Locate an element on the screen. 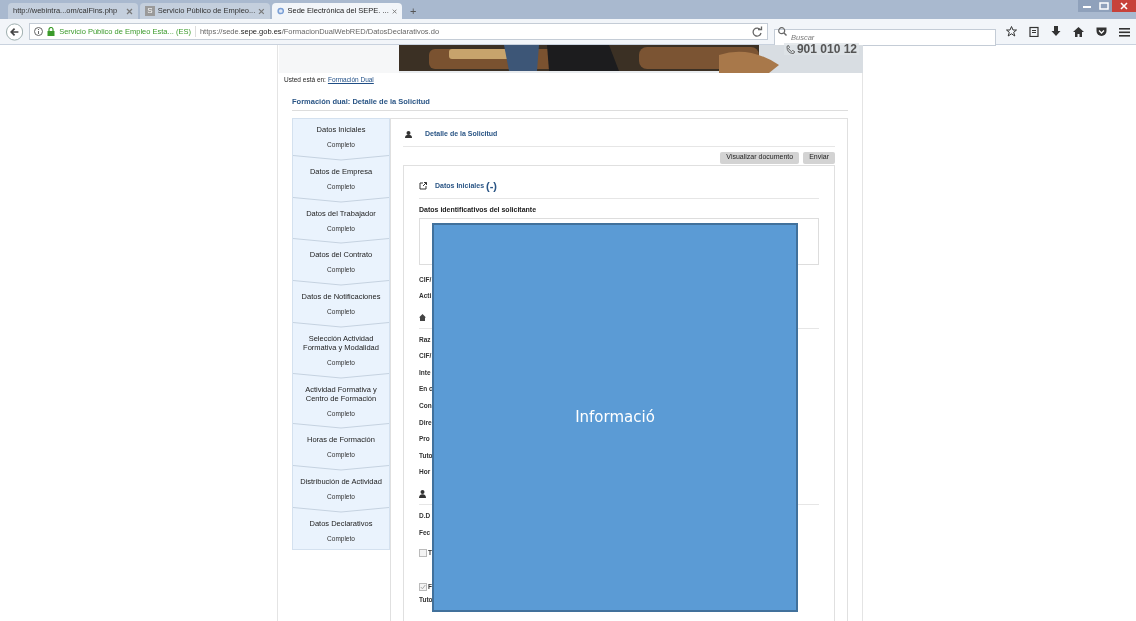  reload-icon is located at coordinates (757, 31).